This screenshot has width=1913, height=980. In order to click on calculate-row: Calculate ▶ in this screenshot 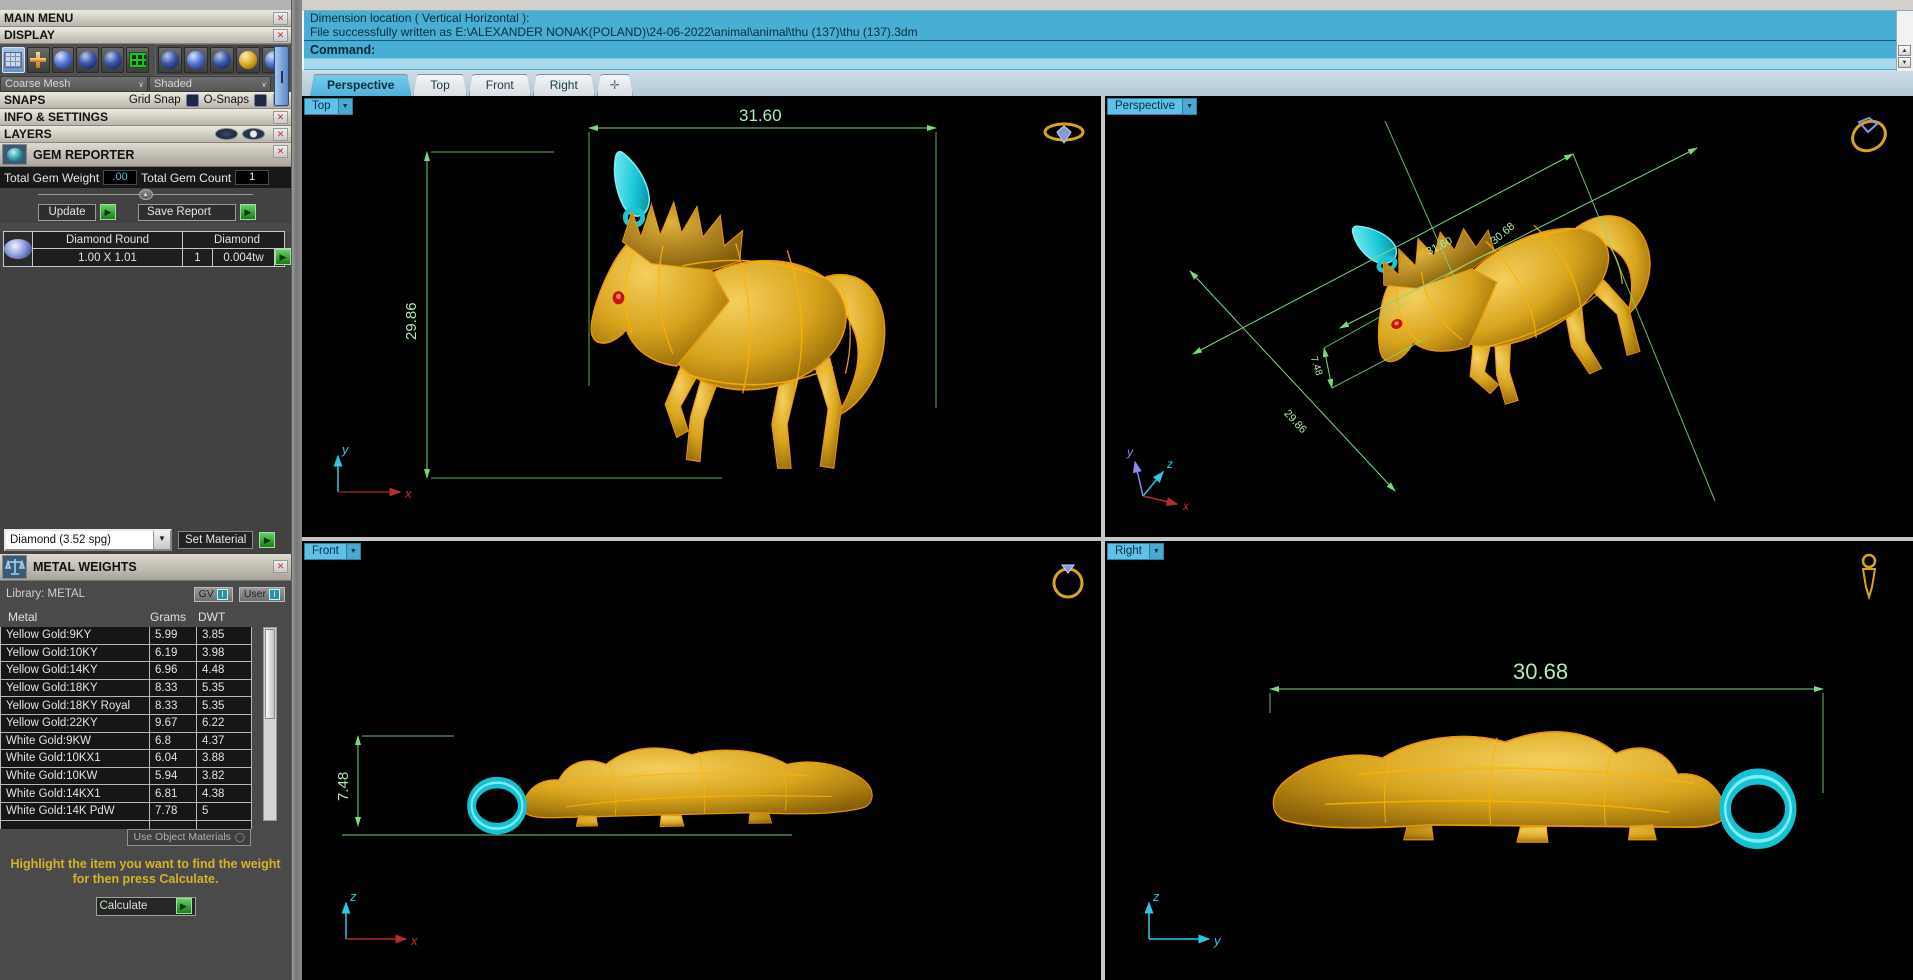, I will do `click(145, 902)`.